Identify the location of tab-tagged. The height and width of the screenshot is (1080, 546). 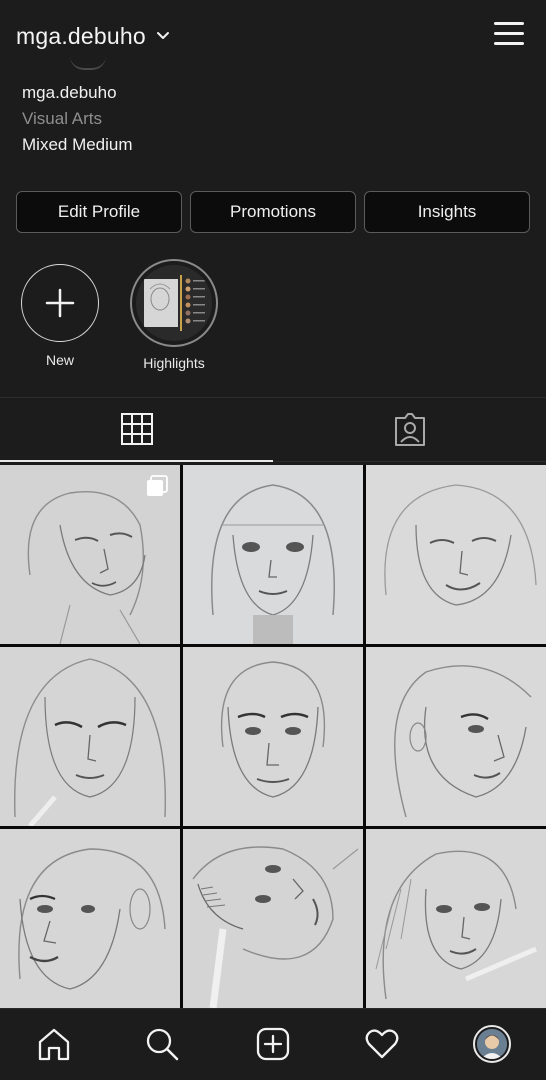
(409, 430).